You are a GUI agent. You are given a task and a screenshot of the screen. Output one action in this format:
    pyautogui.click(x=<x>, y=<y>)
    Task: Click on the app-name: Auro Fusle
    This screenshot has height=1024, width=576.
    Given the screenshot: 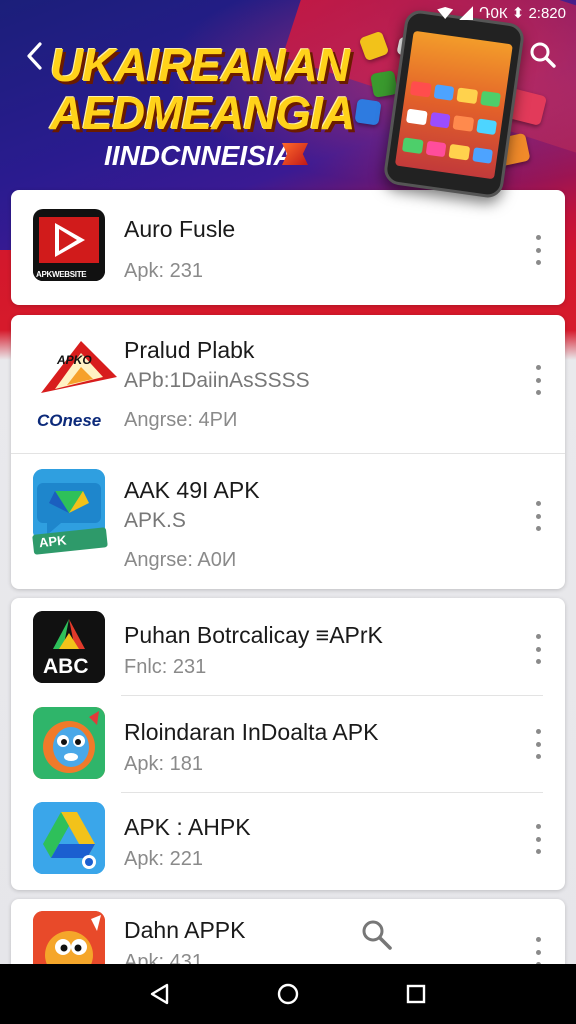 What is the action you would take?
    pyautogui.click(x=180, y=229)
    